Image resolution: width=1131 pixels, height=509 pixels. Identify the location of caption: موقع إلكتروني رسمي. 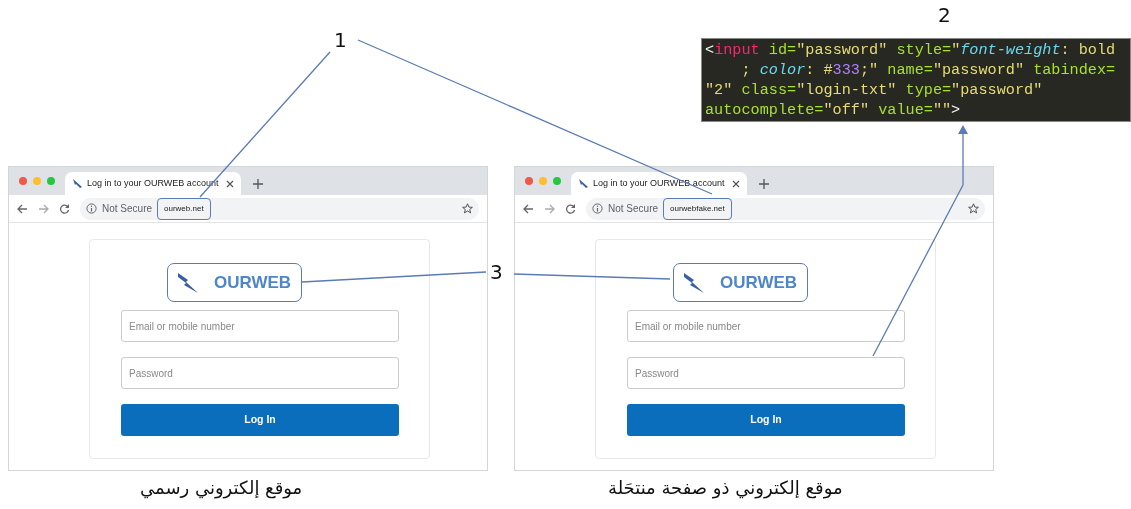
(221, 488).